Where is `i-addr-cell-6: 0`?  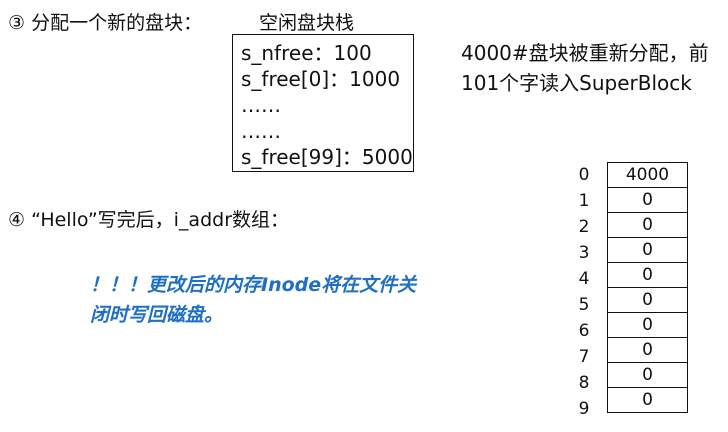
i-addr-cell-6: 0 is located at coordinates (647, 325).